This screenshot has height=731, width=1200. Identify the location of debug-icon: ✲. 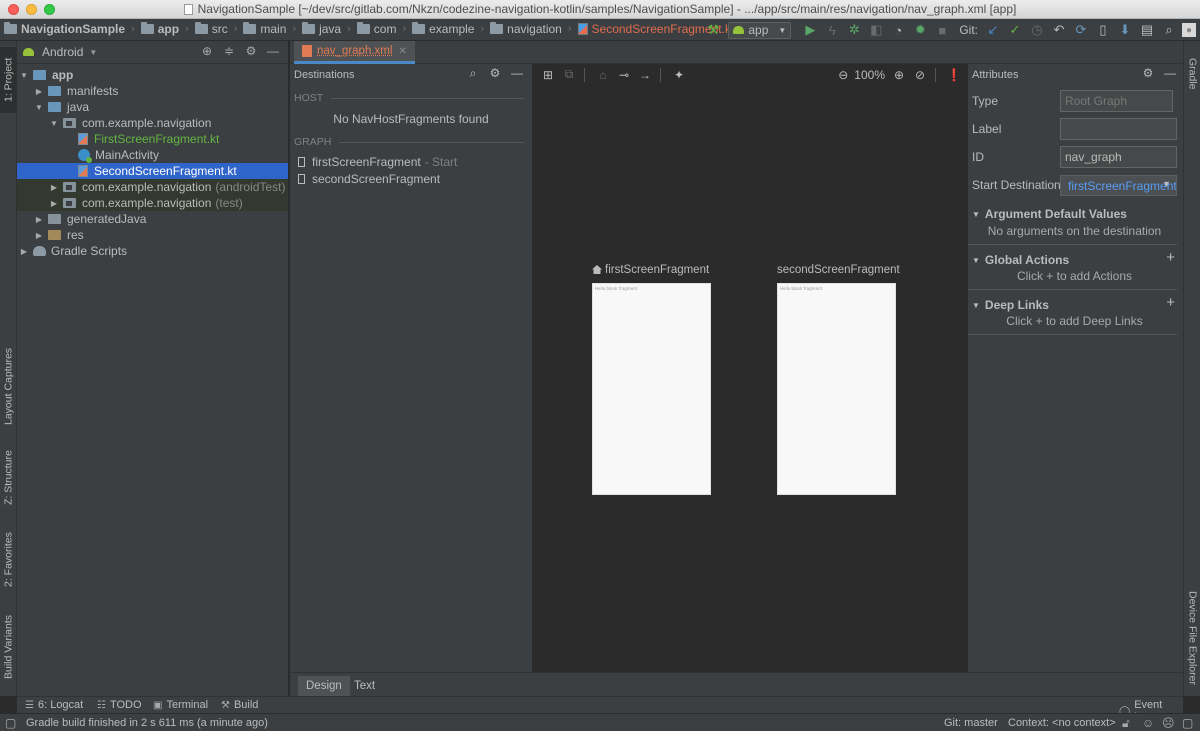
(854, 30).